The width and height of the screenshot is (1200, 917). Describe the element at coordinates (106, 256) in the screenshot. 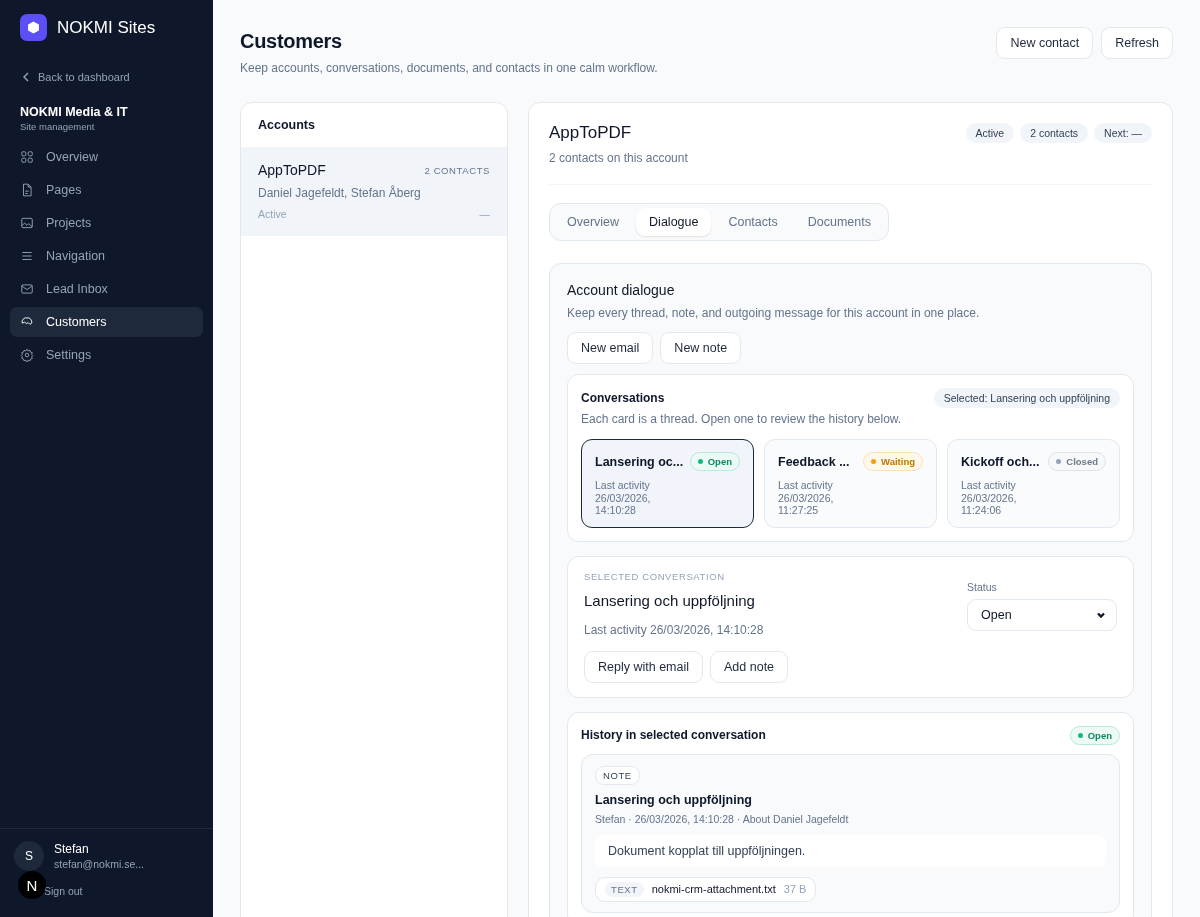

I see `sidebar-item: Navigation` at that location.